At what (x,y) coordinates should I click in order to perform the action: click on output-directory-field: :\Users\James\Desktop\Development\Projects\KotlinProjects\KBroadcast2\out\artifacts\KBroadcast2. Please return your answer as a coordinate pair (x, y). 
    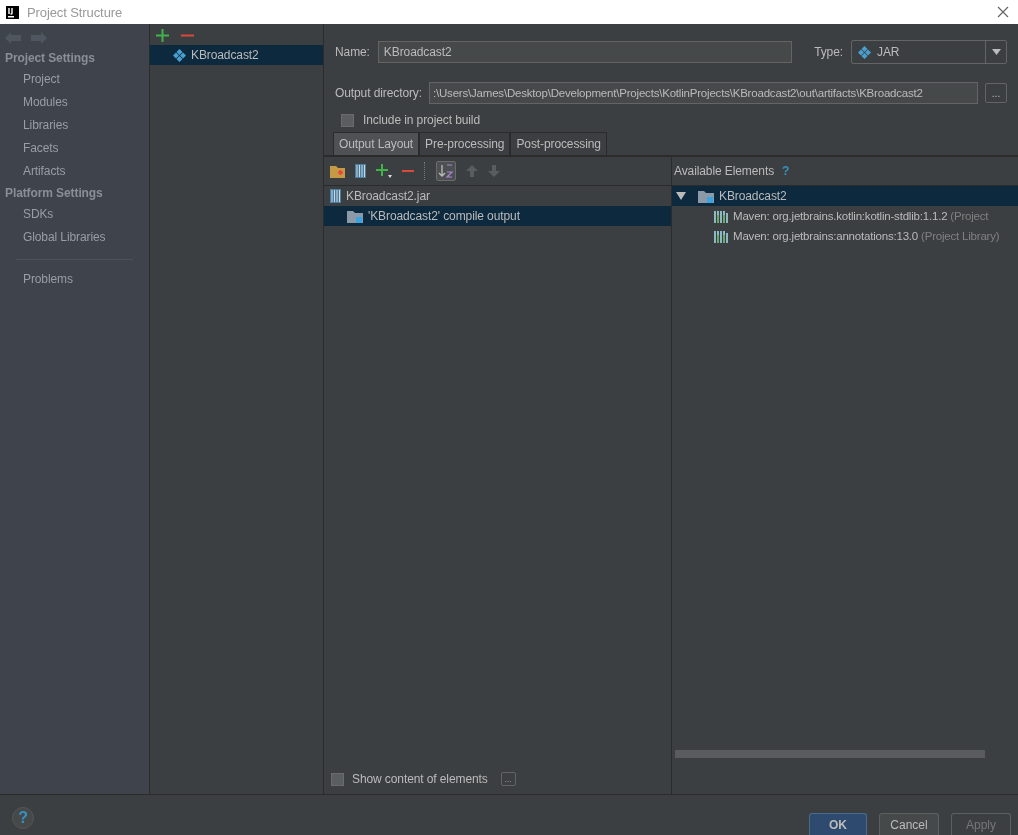
    Looking at the image, I should click on (703, 93).